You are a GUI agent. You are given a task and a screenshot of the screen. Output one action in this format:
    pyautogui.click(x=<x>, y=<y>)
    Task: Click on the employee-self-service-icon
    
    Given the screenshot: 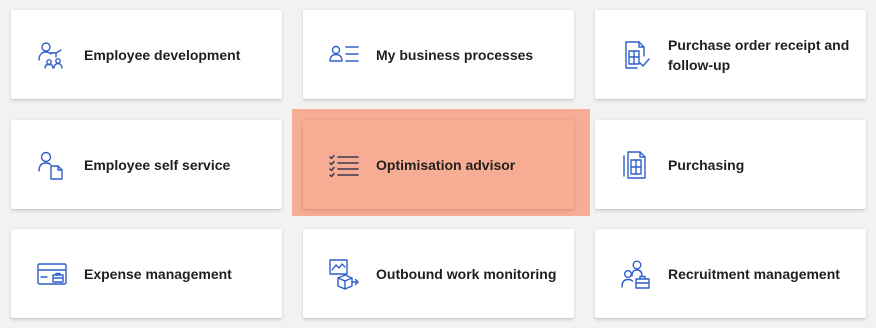 What is the action you would take?
    pyautogui.click(x=52, y=165)
    